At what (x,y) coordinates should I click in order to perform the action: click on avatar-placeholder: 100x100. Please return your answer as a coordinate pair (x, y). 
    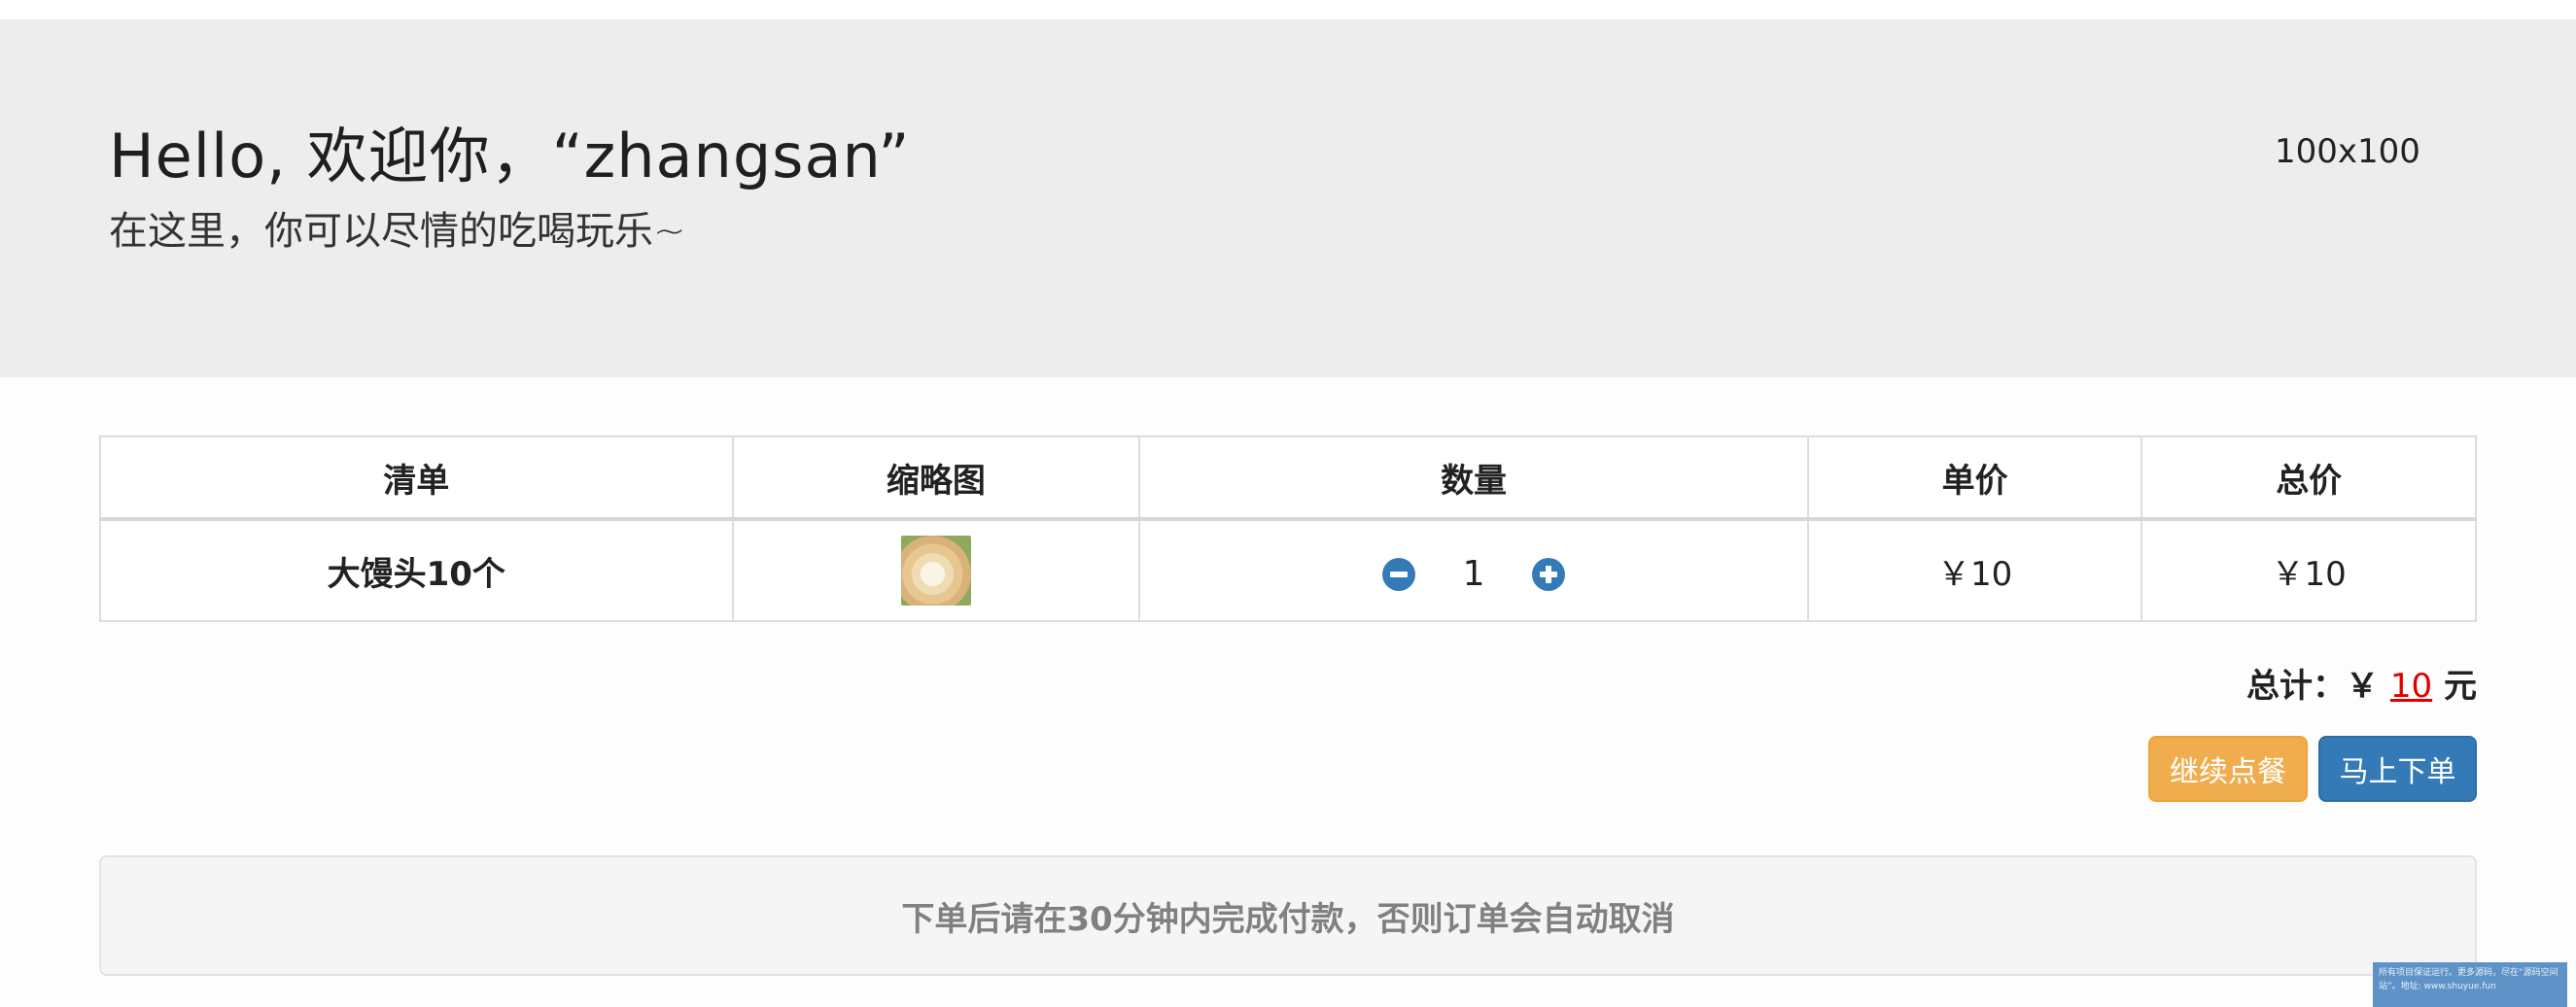
    Looking at the image, I should click on (2348, 152).